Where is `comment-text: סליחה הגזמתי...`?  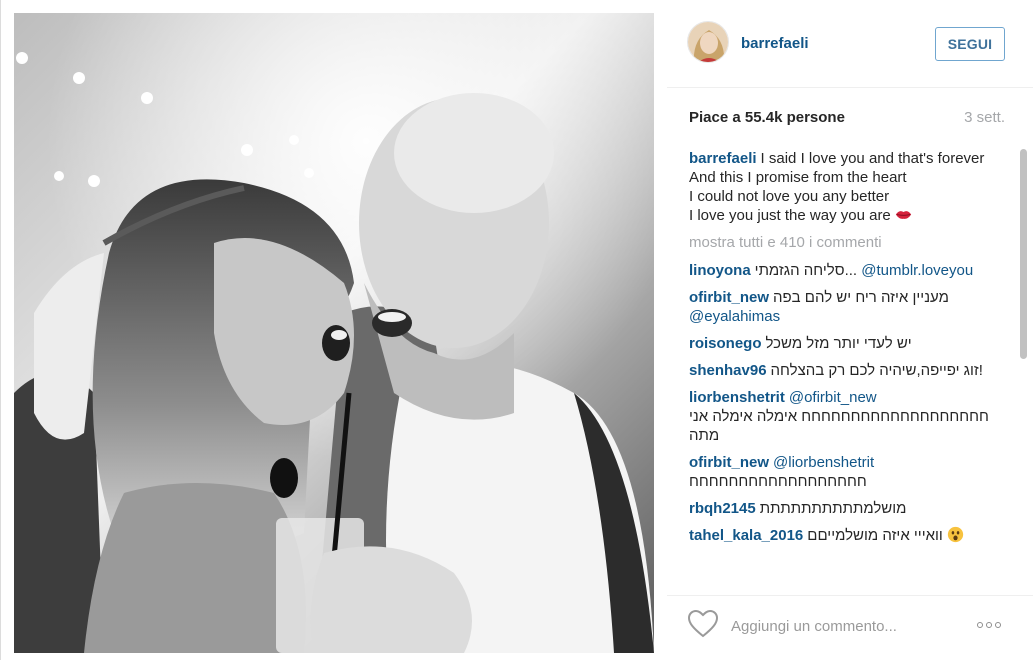
comment-text: סליחה הגזמתי... is located at coordinates (806, 270).